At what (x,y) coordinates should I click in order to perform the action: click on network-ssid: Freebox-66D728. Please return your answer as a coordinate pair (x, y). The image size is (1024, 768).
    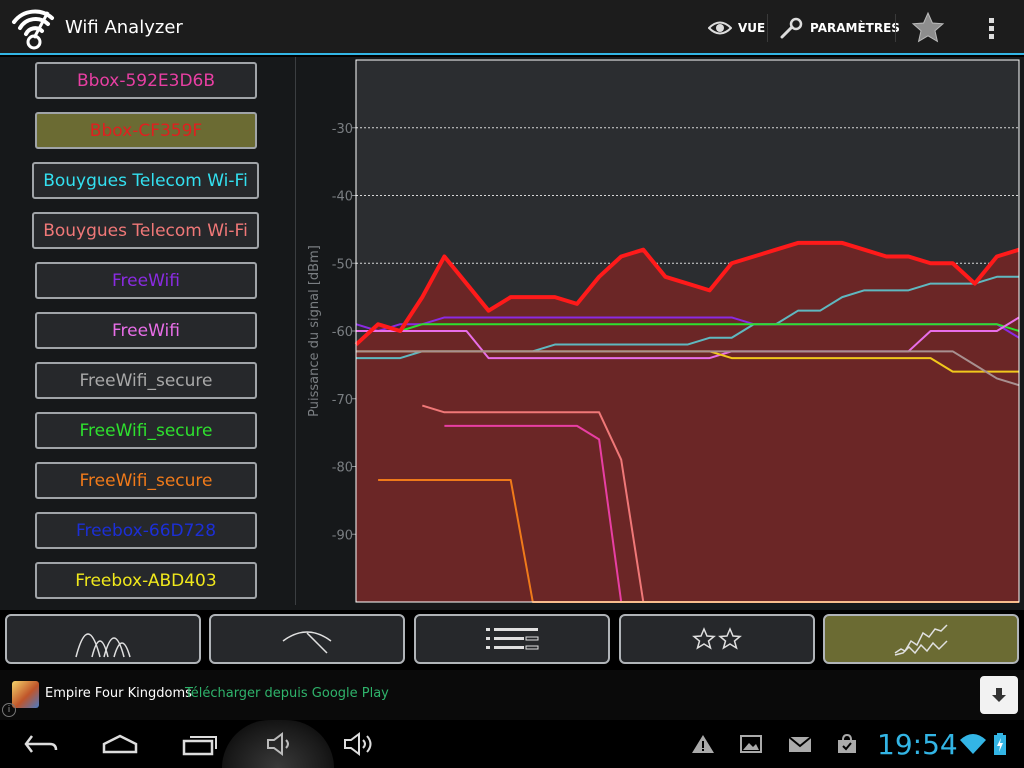
    Looking at the image, I should click on (146, 530).